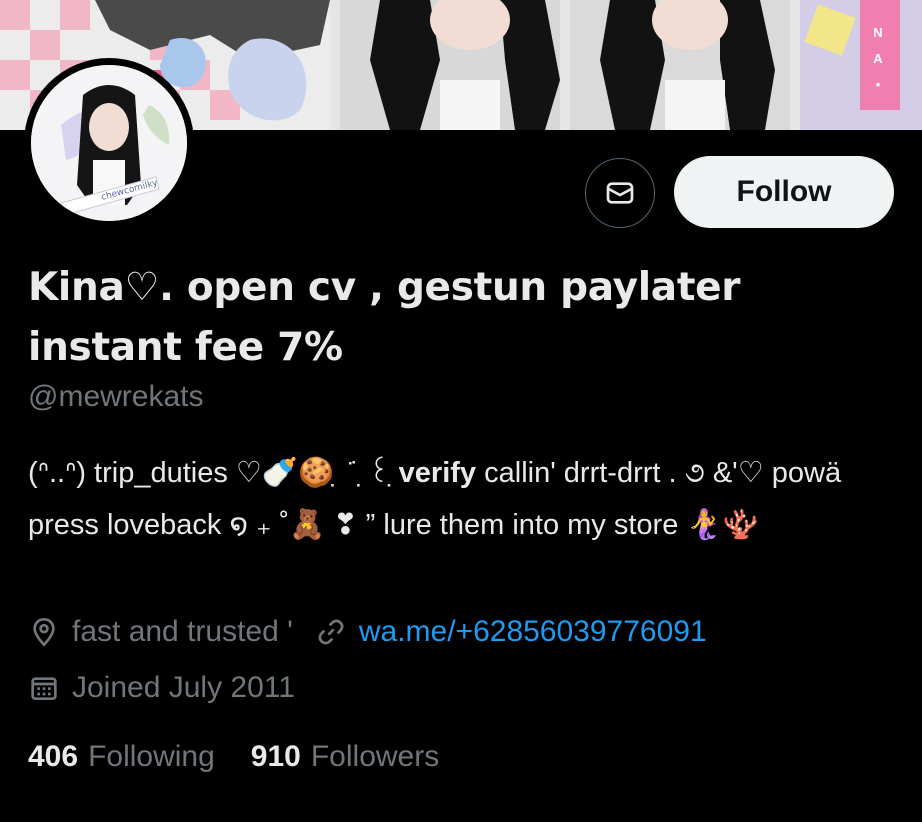 Image resolution: width=922 pixels, height=822 pixels. Describe the element at coordinates (151, 756) in the screenshot. I see `following-label: Following` at that location.